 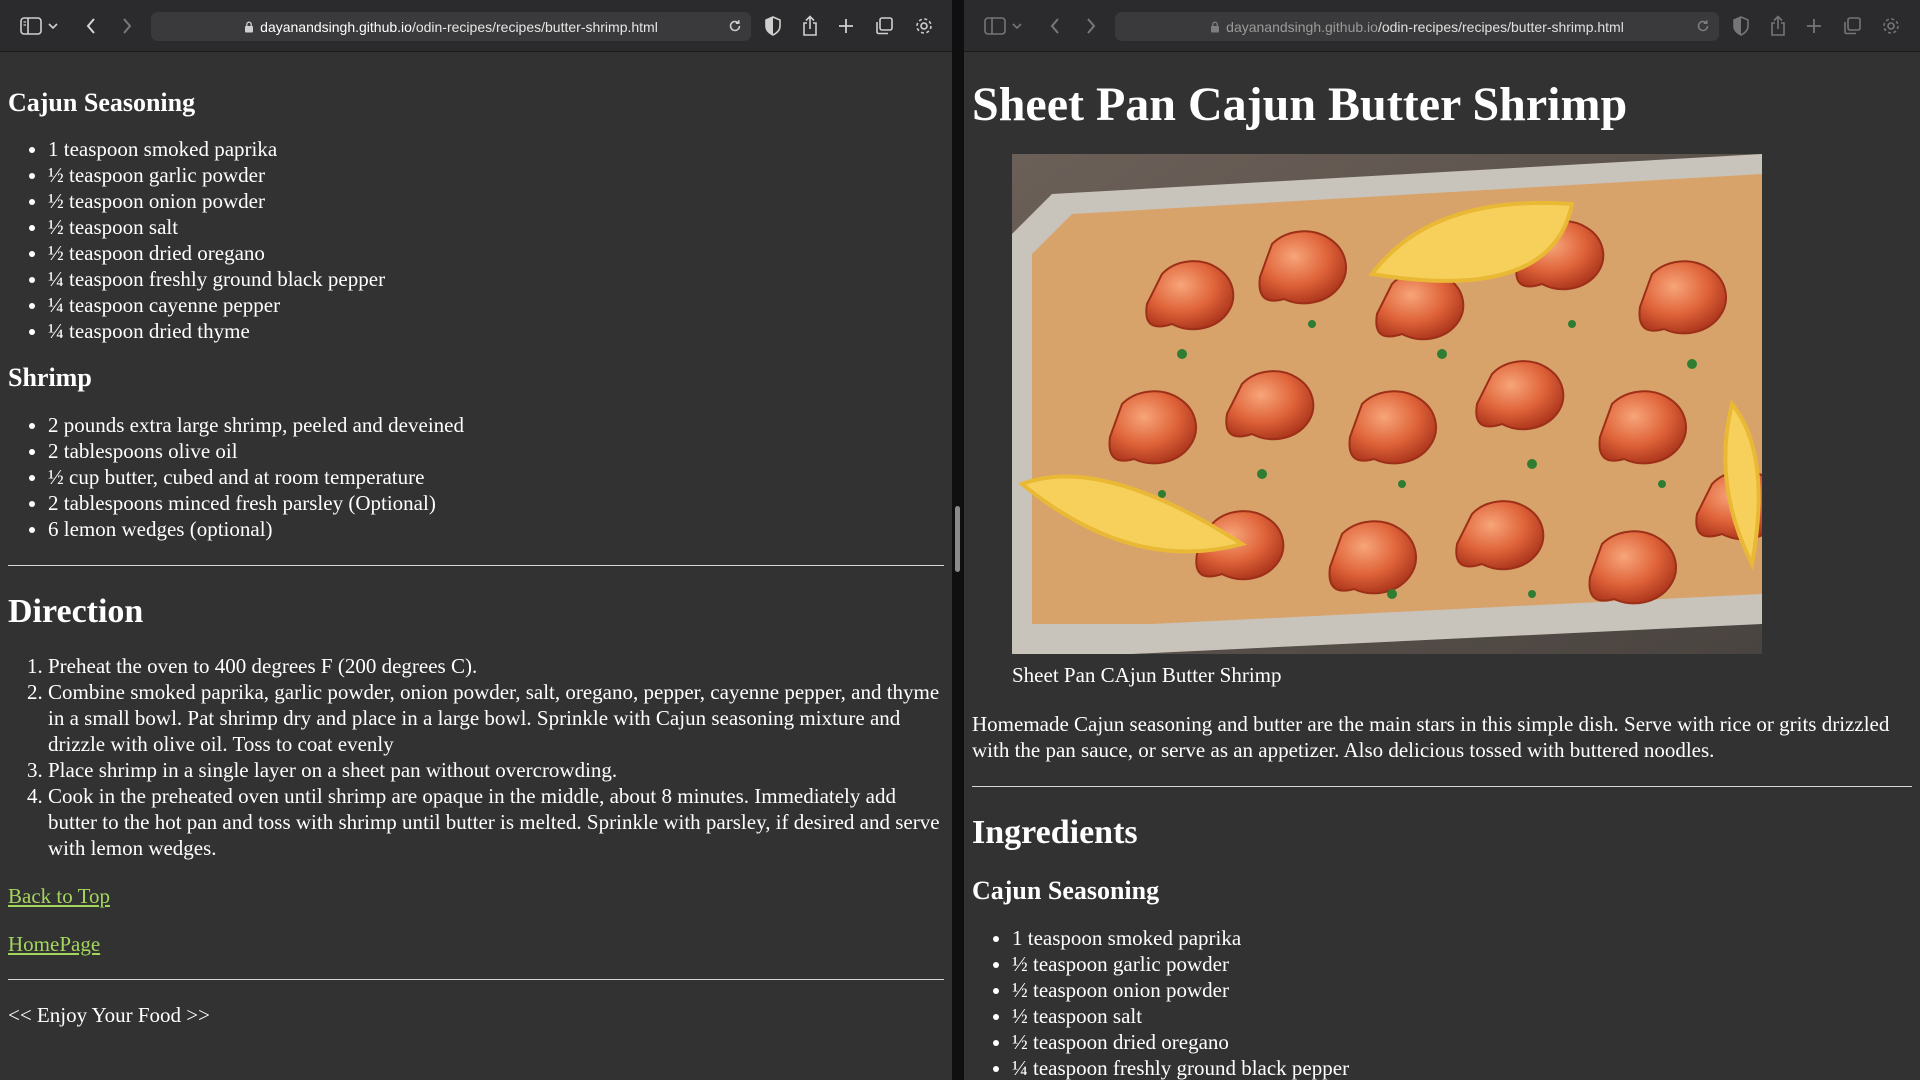 I want to click on list-item: ¼ teaspoon cayenne pepper, so click(x=496, y=305).